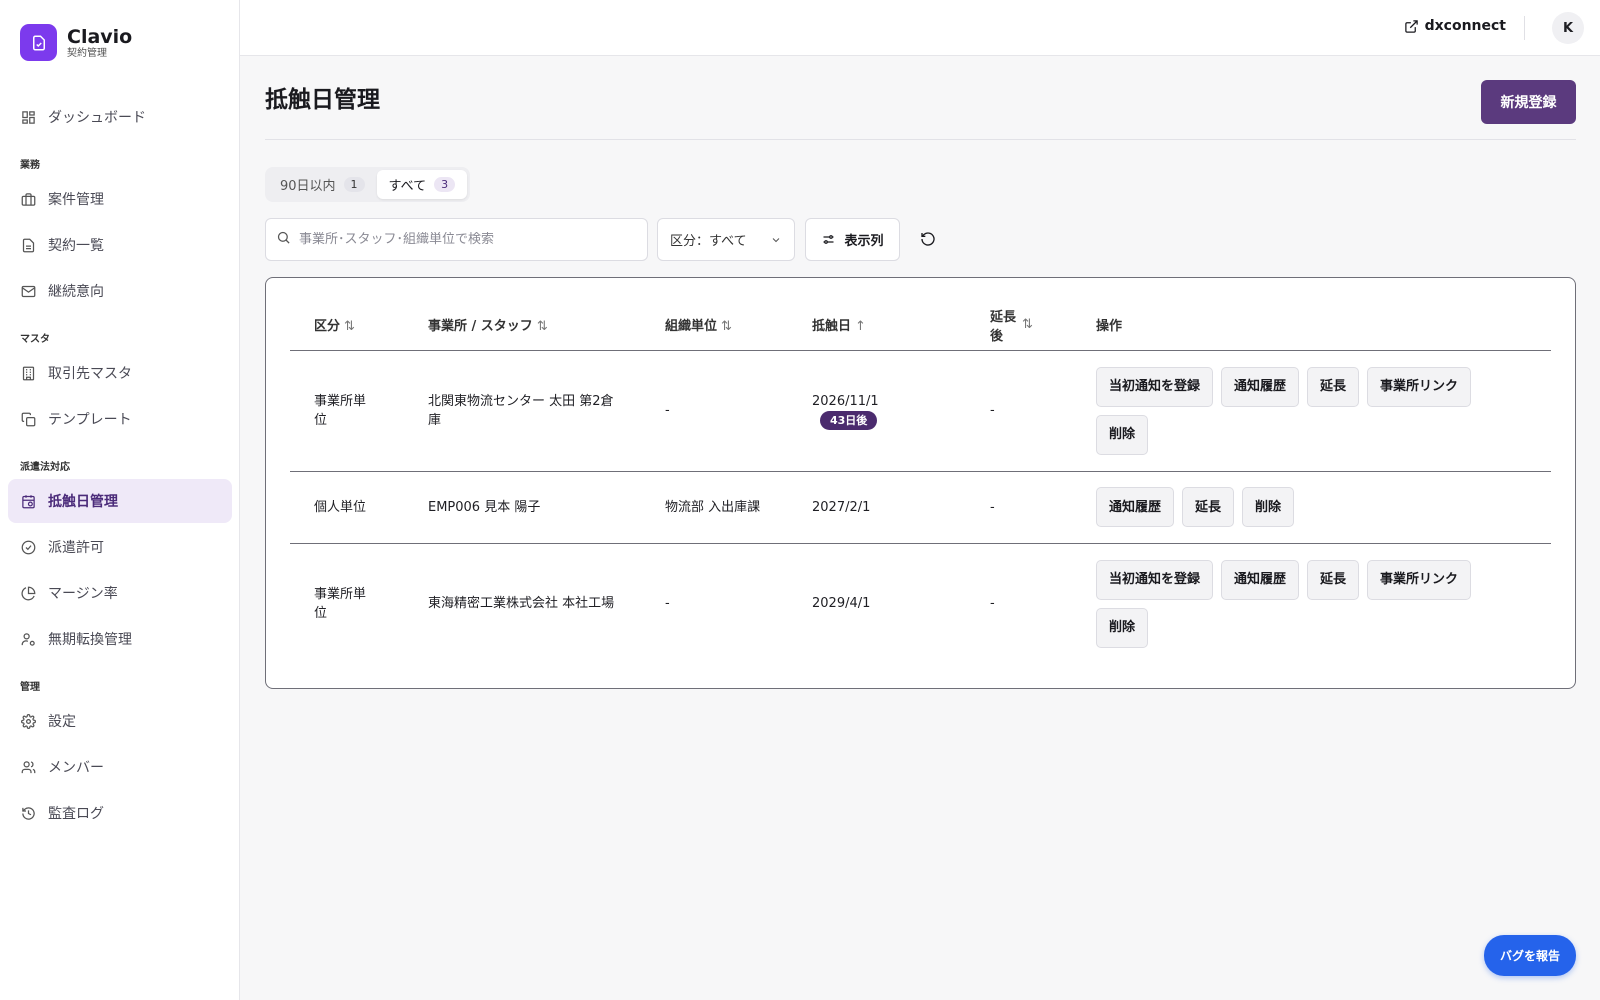 The height and width of the screenshot is (1000, 1600). Describe the element at coordinates (28, 373) in the screenshot. I see `building-icon` at that location.